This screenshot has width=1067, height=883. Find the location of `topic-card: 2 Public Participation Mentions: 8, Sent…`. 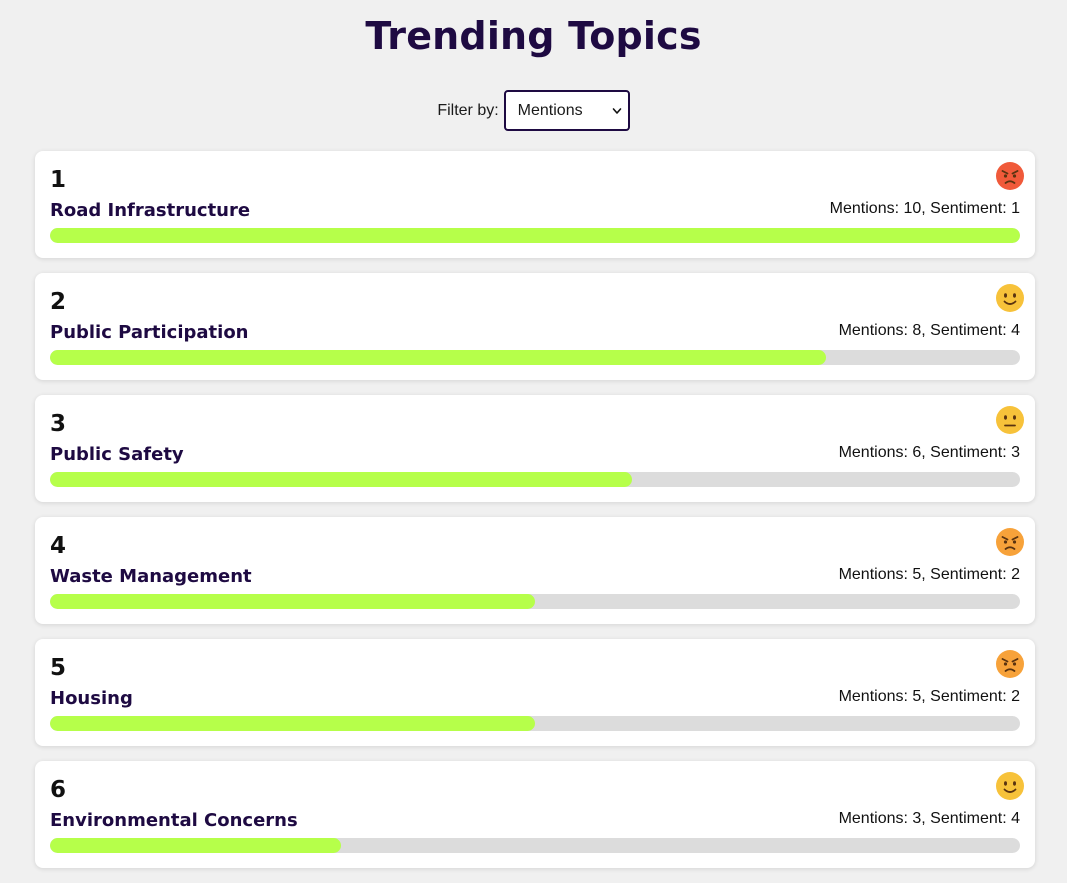

topic-card: 2 Public Participation Mentions: 8, Sent… is located at coordinates (535, 326).